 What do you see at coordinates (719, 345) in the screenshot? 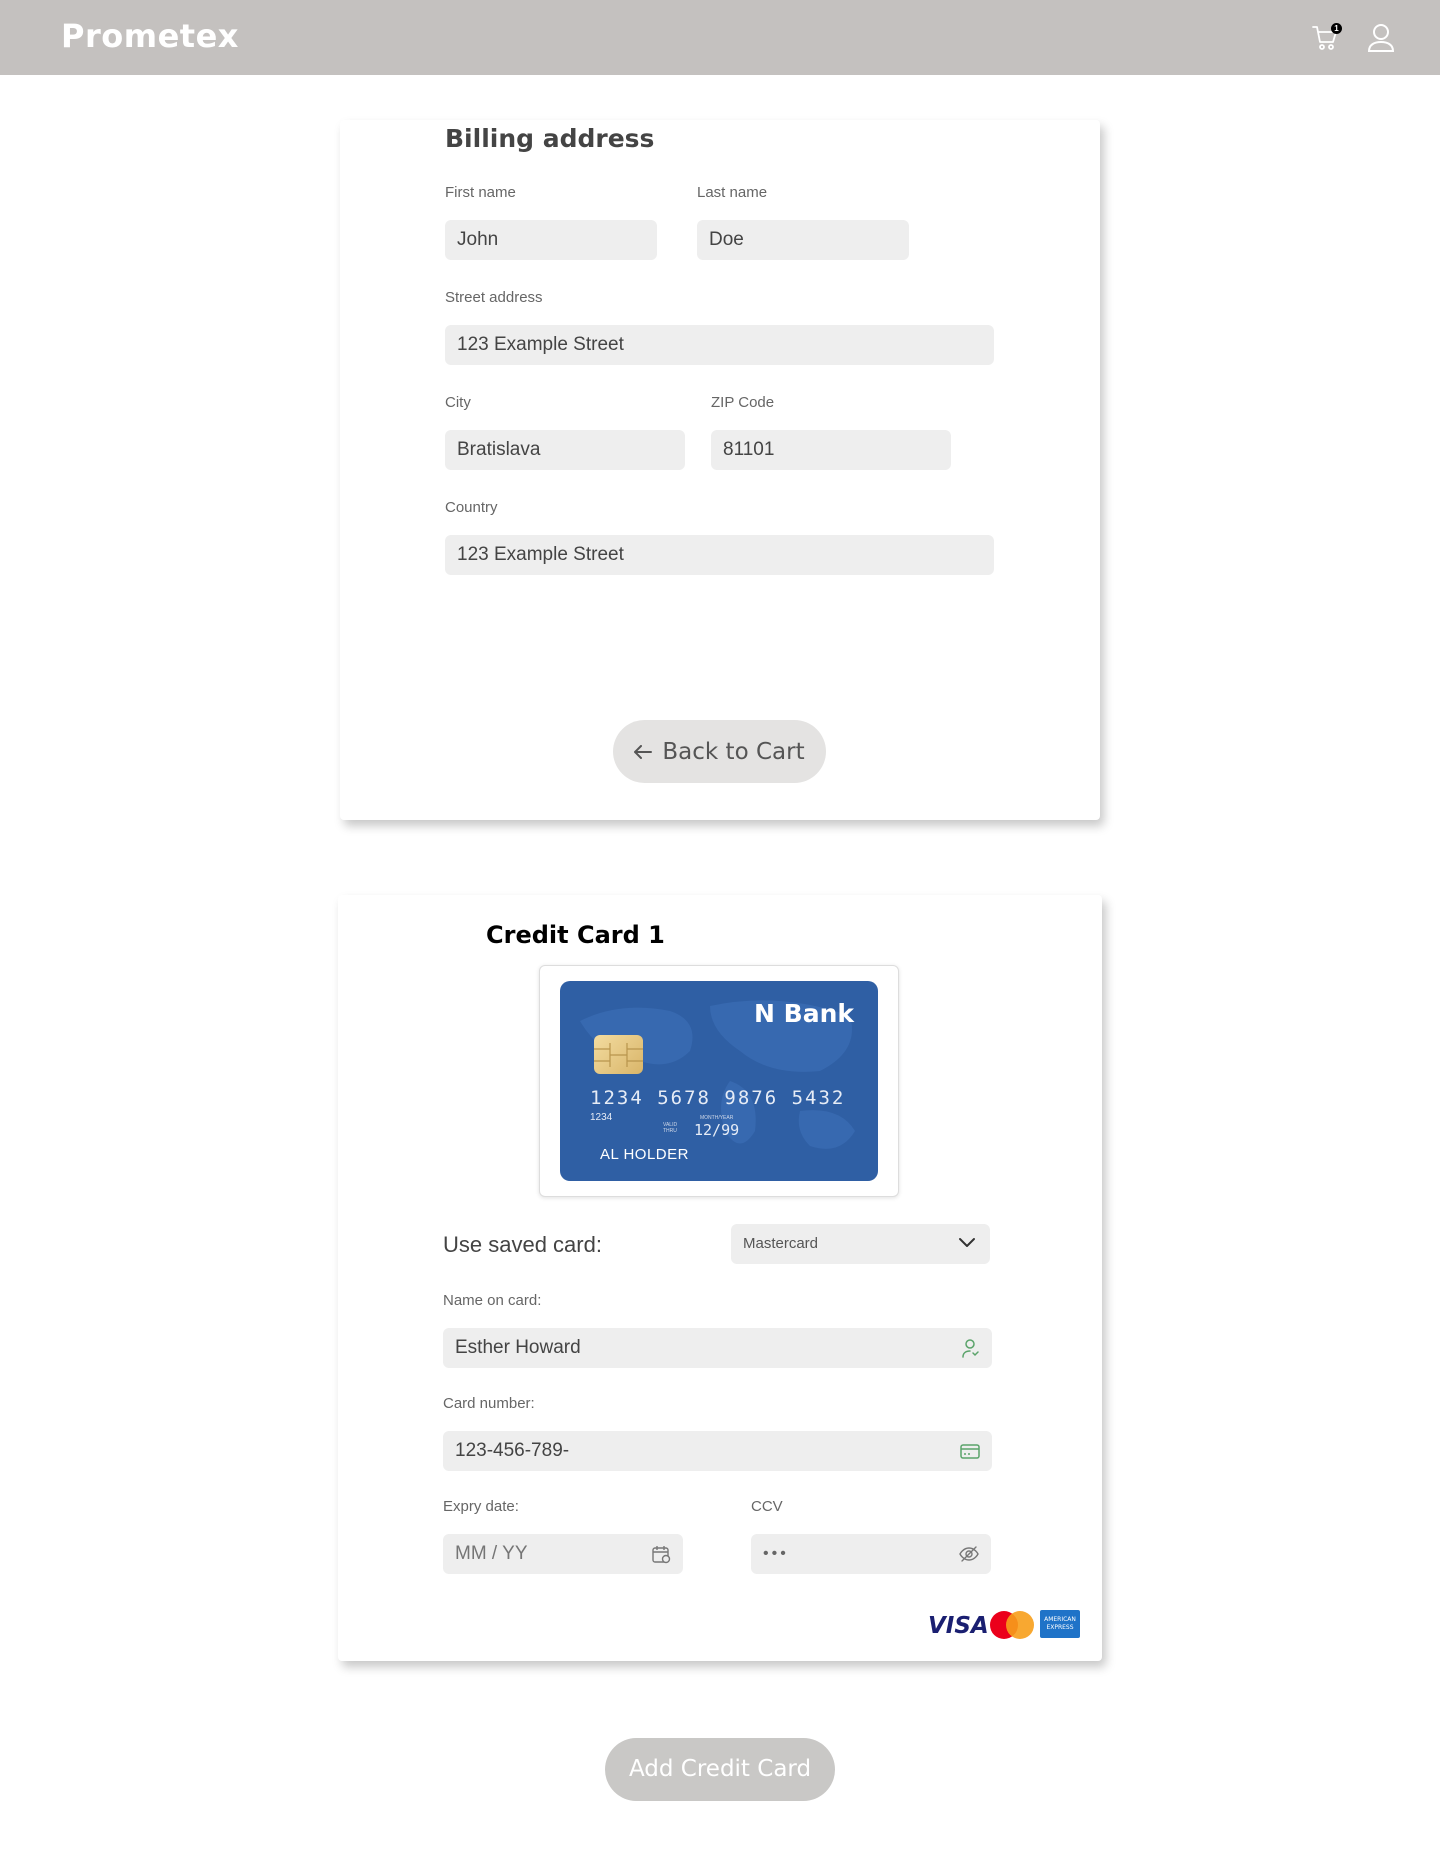
I see `street-address-field` at bounding box center [719, 345].